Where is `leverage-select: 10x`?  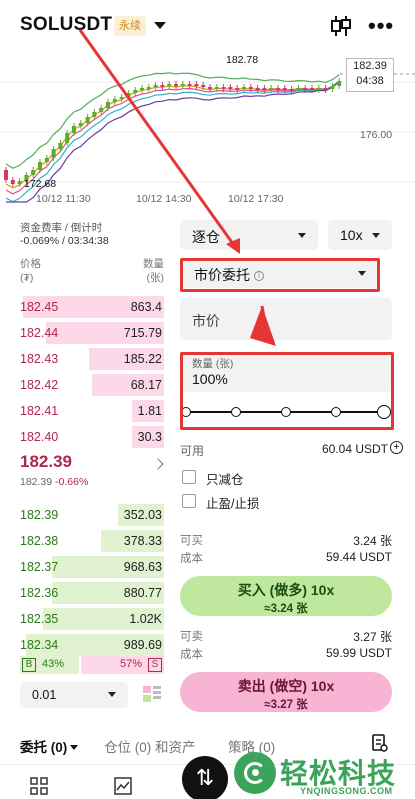 leverage-select: 10x is located at coordinates (360, 235).